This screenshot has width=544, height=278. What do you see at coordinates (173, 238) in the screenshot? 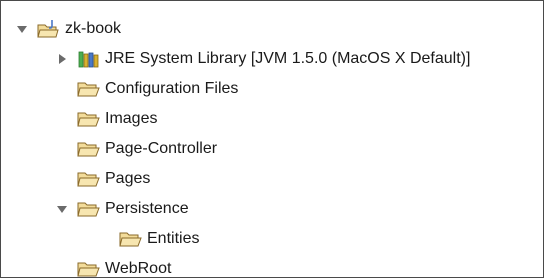
I see `tree-item-label: Entities` at bounding box center [173, 238].